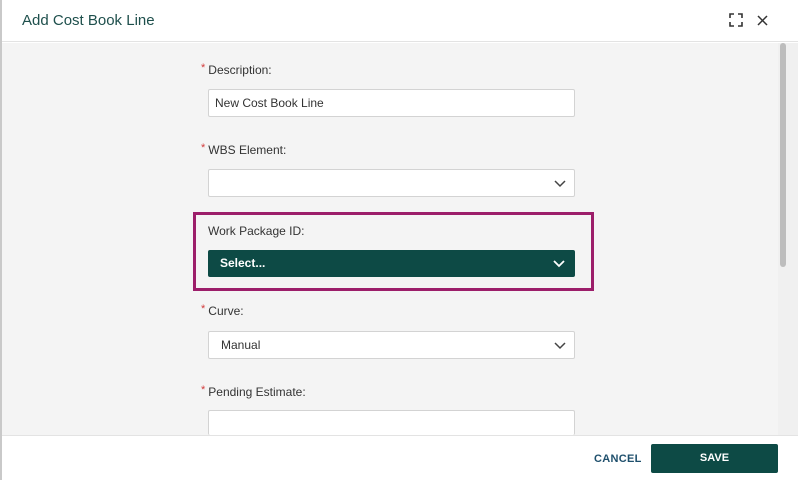 This screenshot has height=480, width=798. Describe the element at coordinates (391, 103) in the screenshot. I see `description-field: New Cost Book Line` at that location.